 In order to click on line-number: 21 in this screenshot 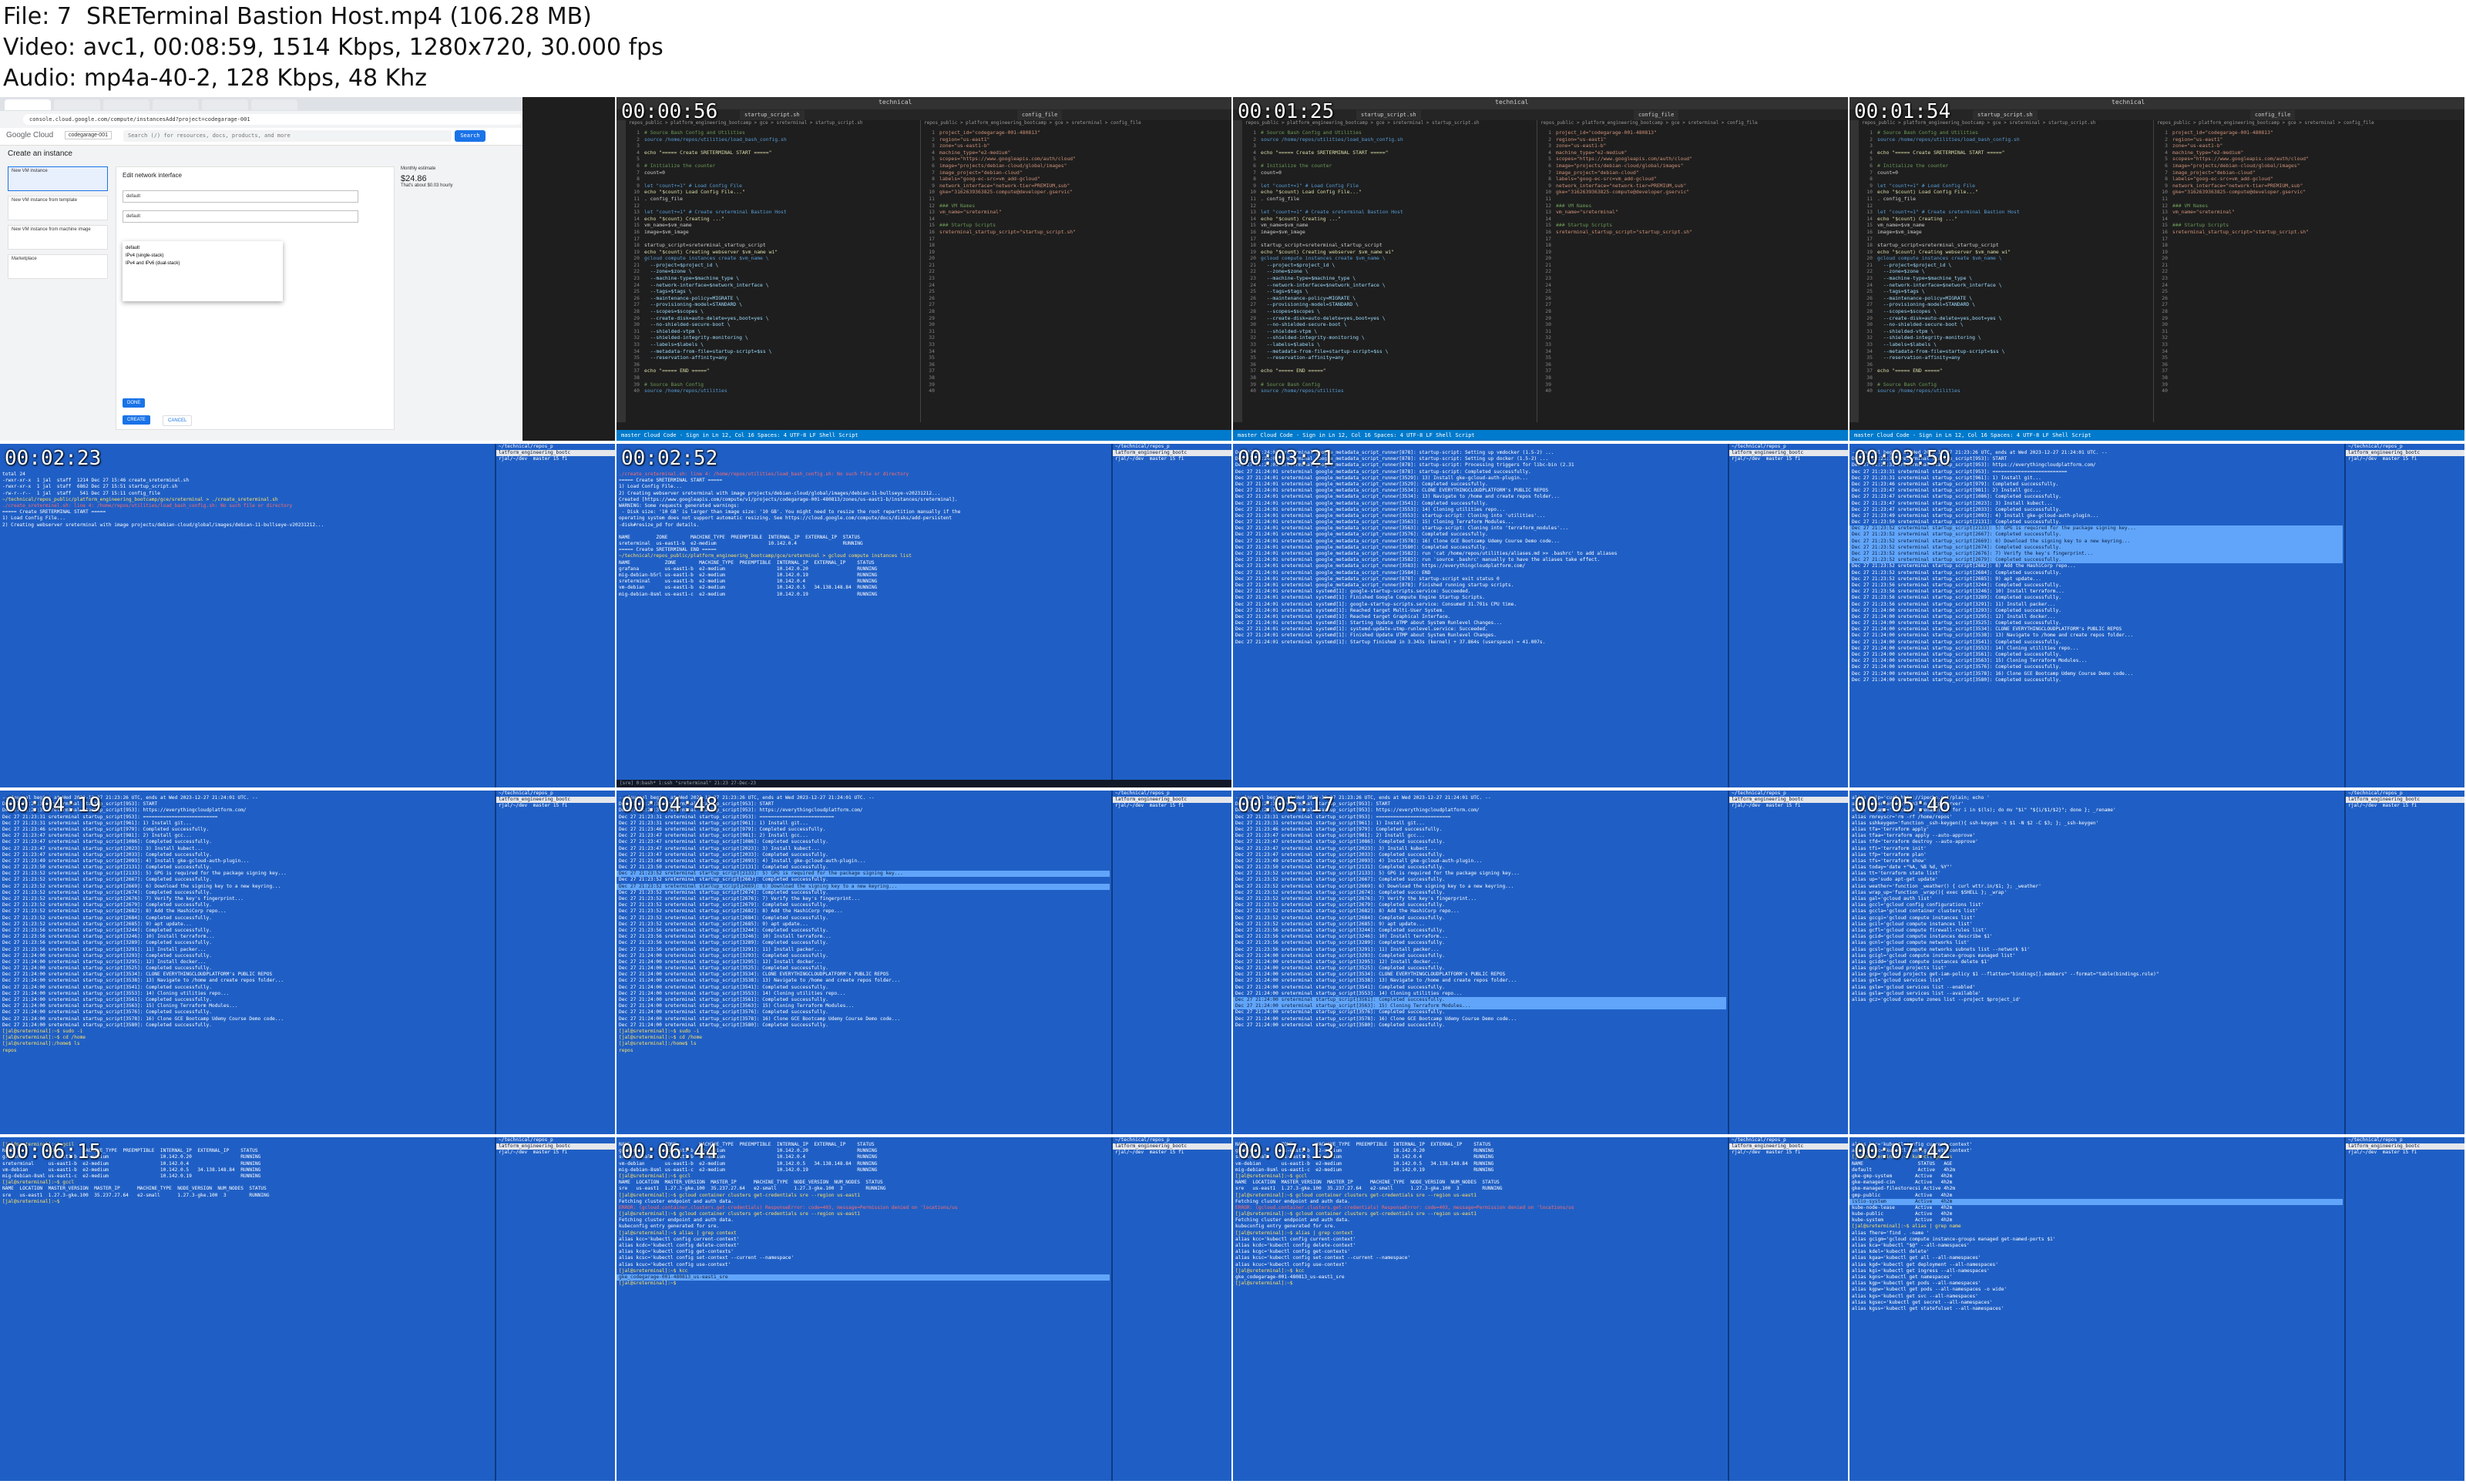, I will do `click(1253, 264)`.